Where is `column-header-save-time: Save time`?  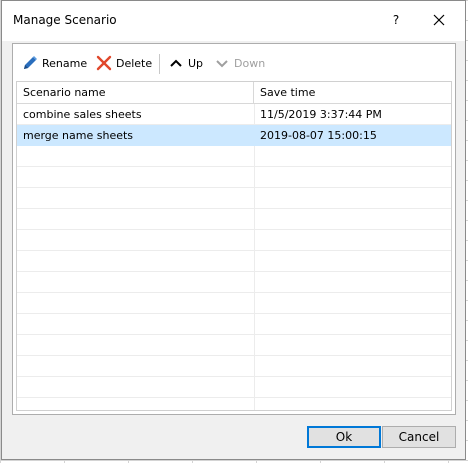 column-header-save-time: Save time is located at coordinates (352, 92).